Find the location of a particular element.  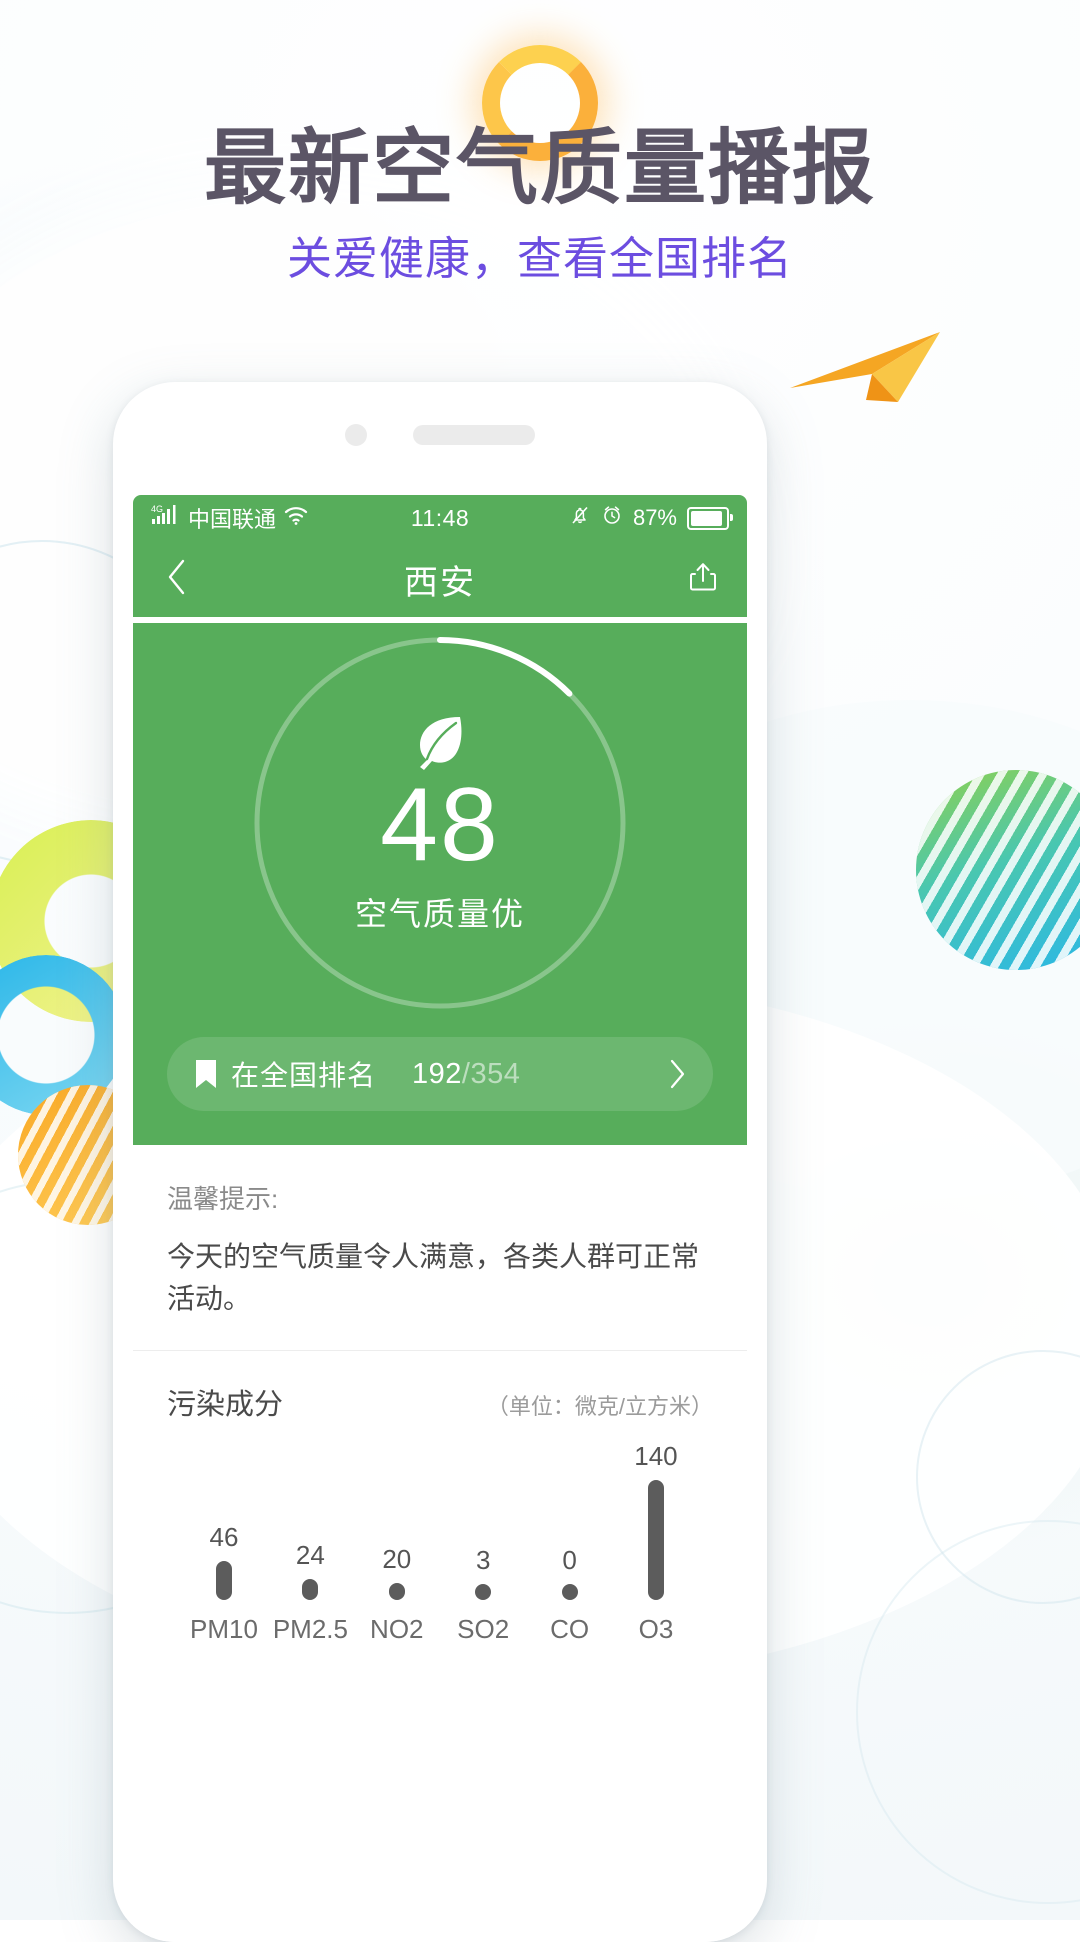

pollutant-column: 24 PM2.5 is located at coordinates (310, 1592).